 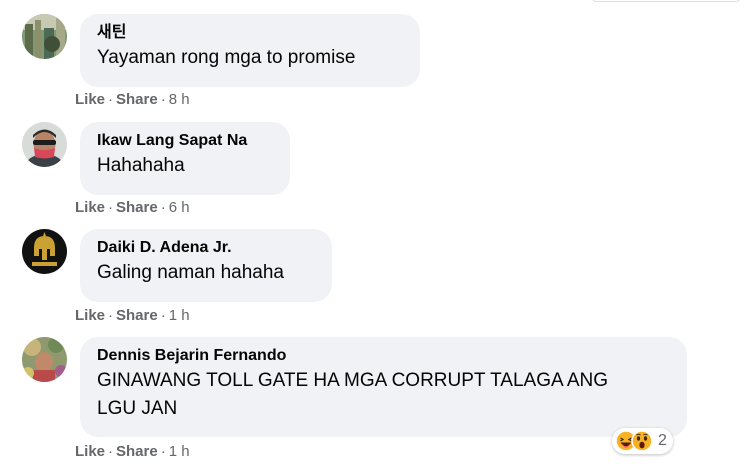 I want to click on comment-text: Hahahaha, so click(x=141, y=165).